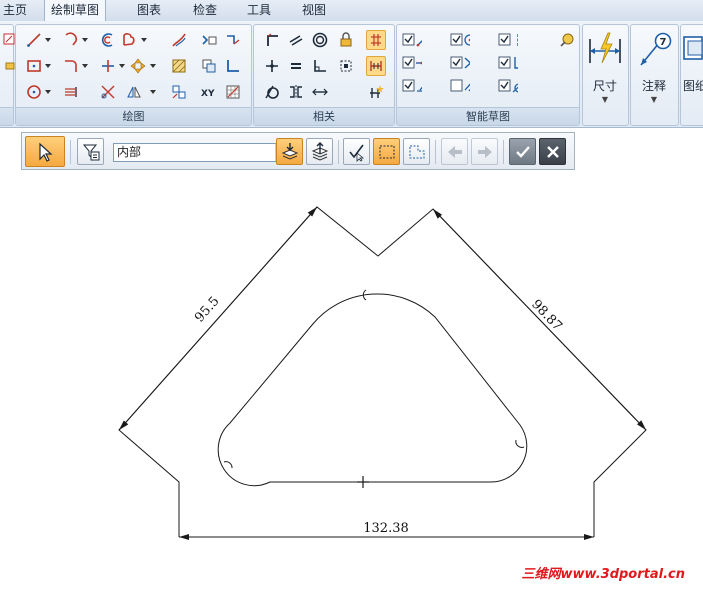  I want to click on ribbon-group-drawing-view: 图纸, so click(691, 75).